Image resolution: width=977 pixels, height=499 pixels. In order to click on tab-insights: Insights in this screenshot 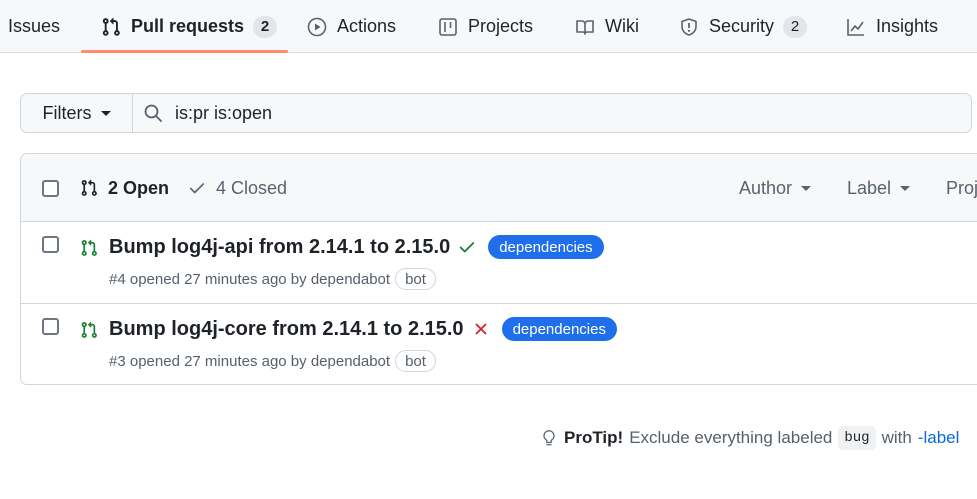, I will do `click(892, 26)`.